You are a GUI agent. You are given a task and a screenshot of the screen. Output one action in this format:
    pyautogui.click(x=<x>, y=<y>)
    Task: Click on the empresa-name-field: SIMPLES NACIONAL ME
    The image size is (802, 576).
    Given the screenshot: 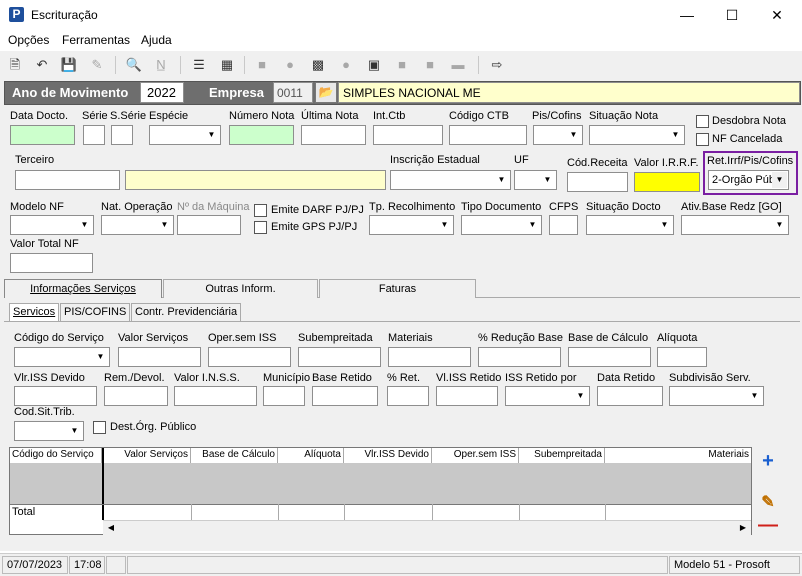 What is the action you would take?
    pyautogui.click(x=569, y=92)
    